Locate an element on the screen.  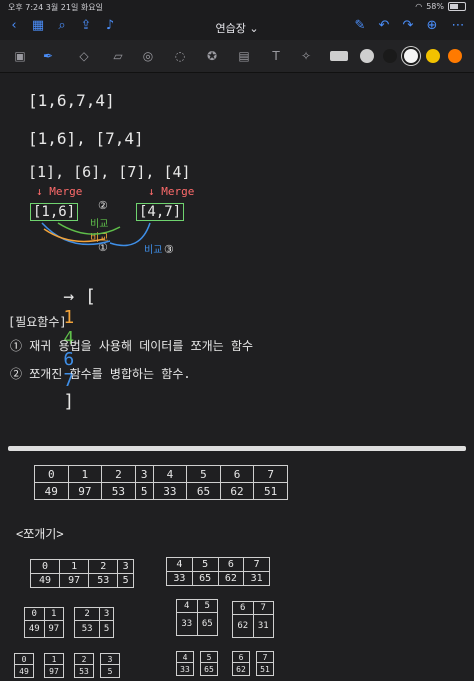
clock: 오후 7:24 is located at coordinates (26, 7).